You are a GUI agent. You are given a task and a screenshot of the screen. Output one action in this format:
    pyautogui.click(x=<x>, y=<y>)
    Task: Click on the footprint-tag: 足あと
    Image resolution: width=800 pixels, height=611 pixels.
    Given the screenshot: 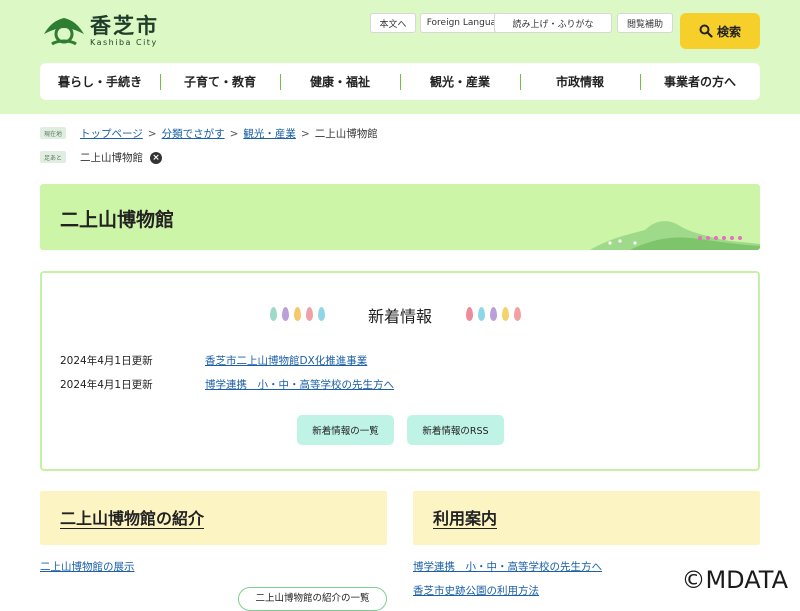 What is the action you would take?
    pyautogui.click(x=53, y=157)
    